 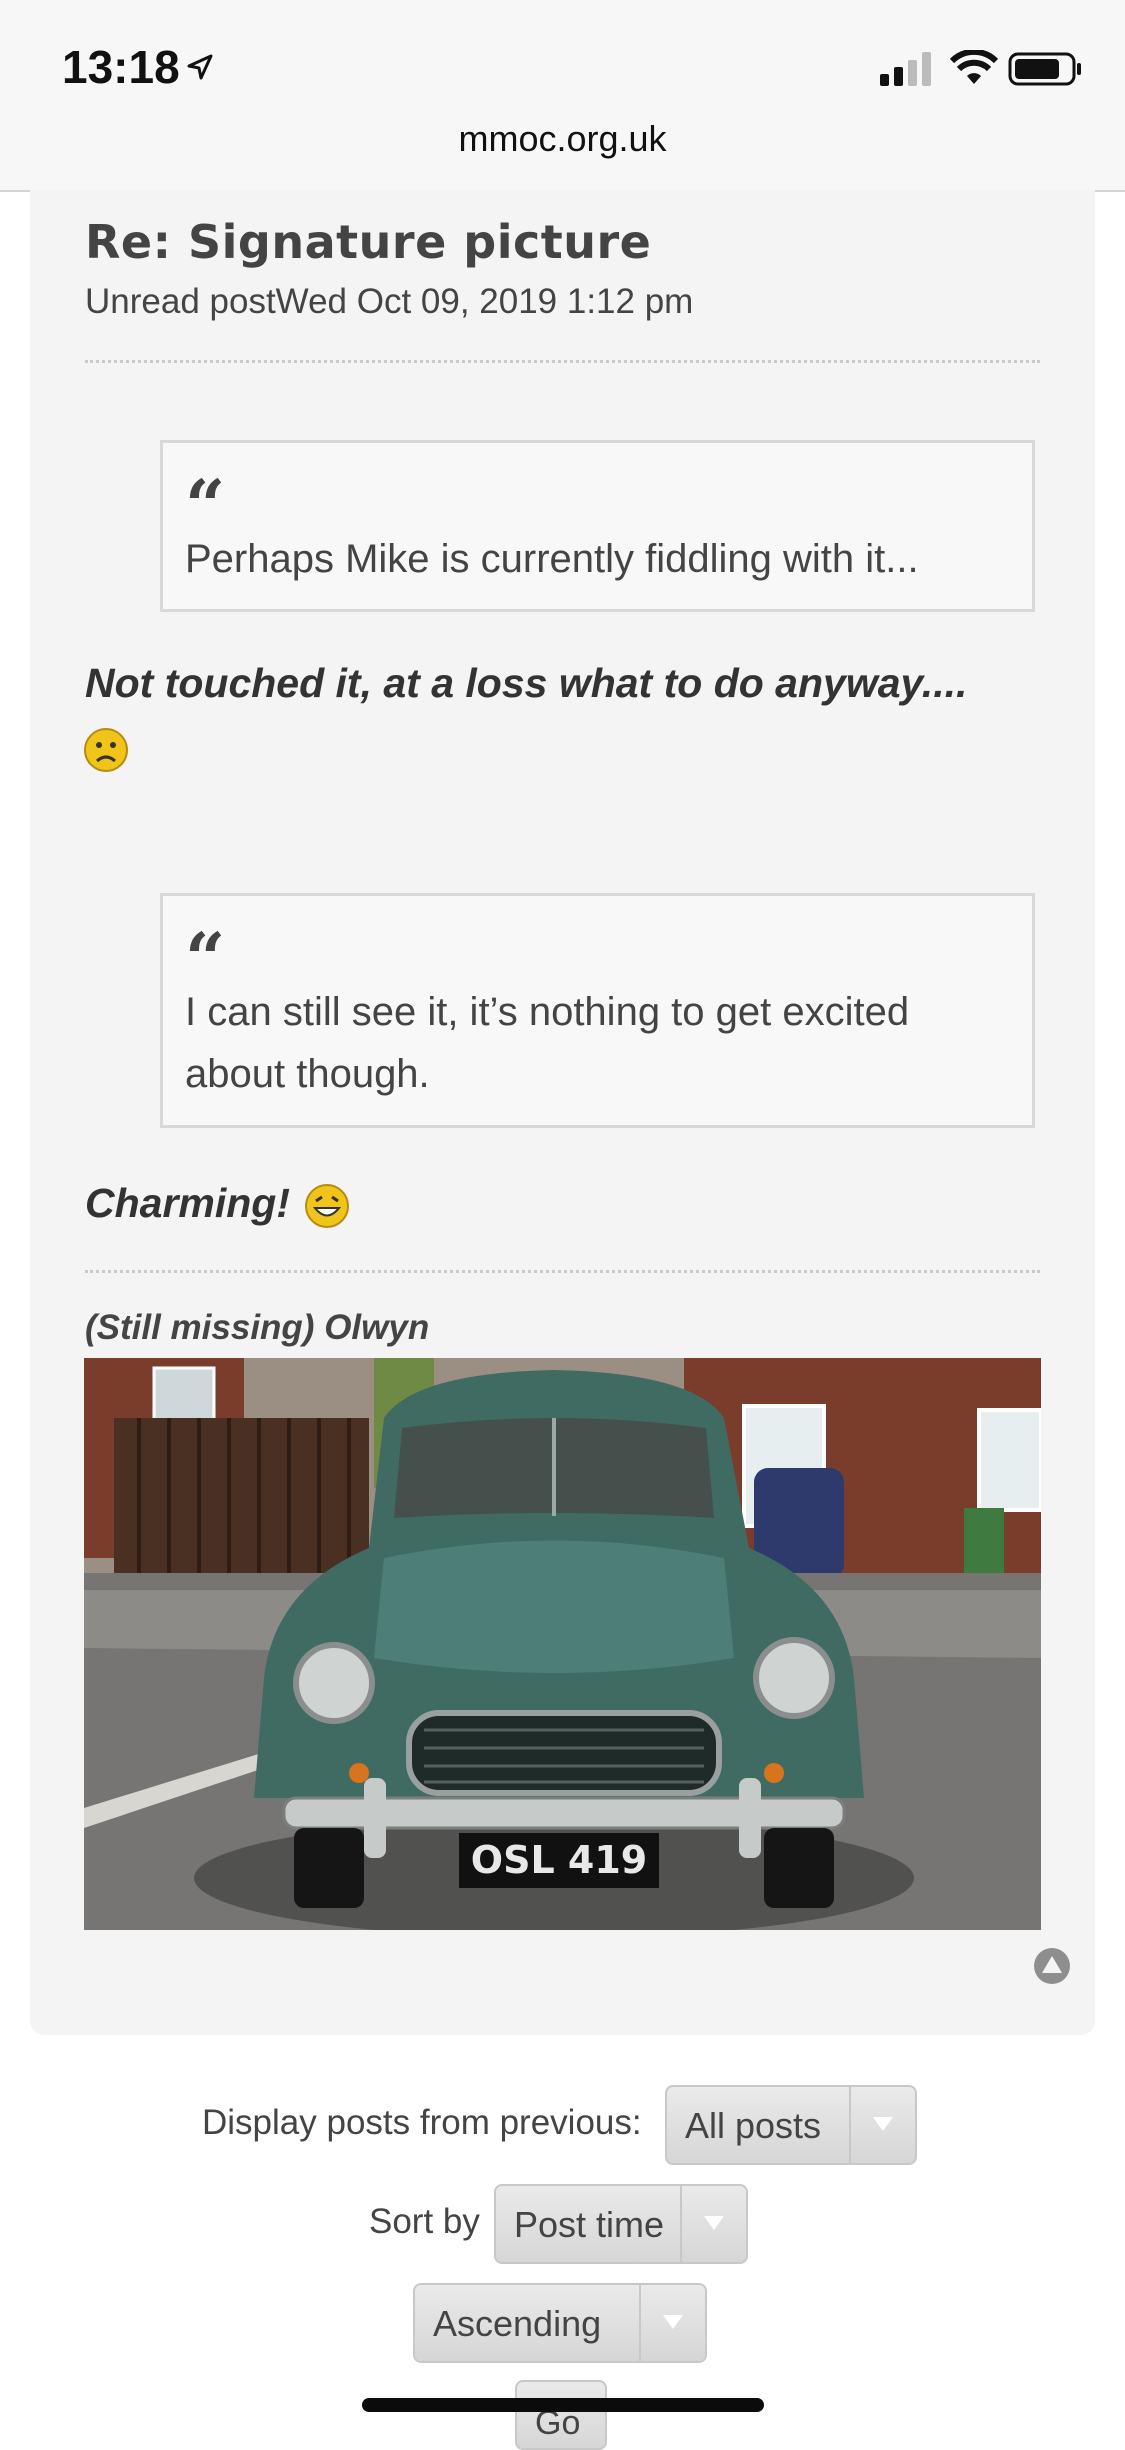 What do you see at coordinates (424, 2221) in the screenshot?
I see `sort-by-label: Sort by` at bounding box center [424, 2221].